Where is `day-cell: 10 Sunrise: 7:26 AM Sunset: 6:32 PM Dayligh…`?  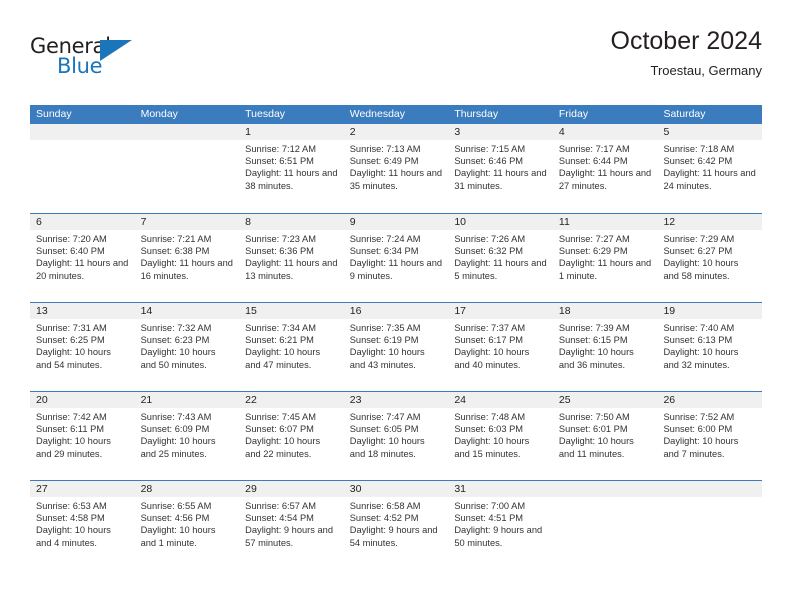
day-cell: 10 Sunrise: 7:26 AM Sunset: 6:32 PM Dayligh… is located at coordinates (500, 258).